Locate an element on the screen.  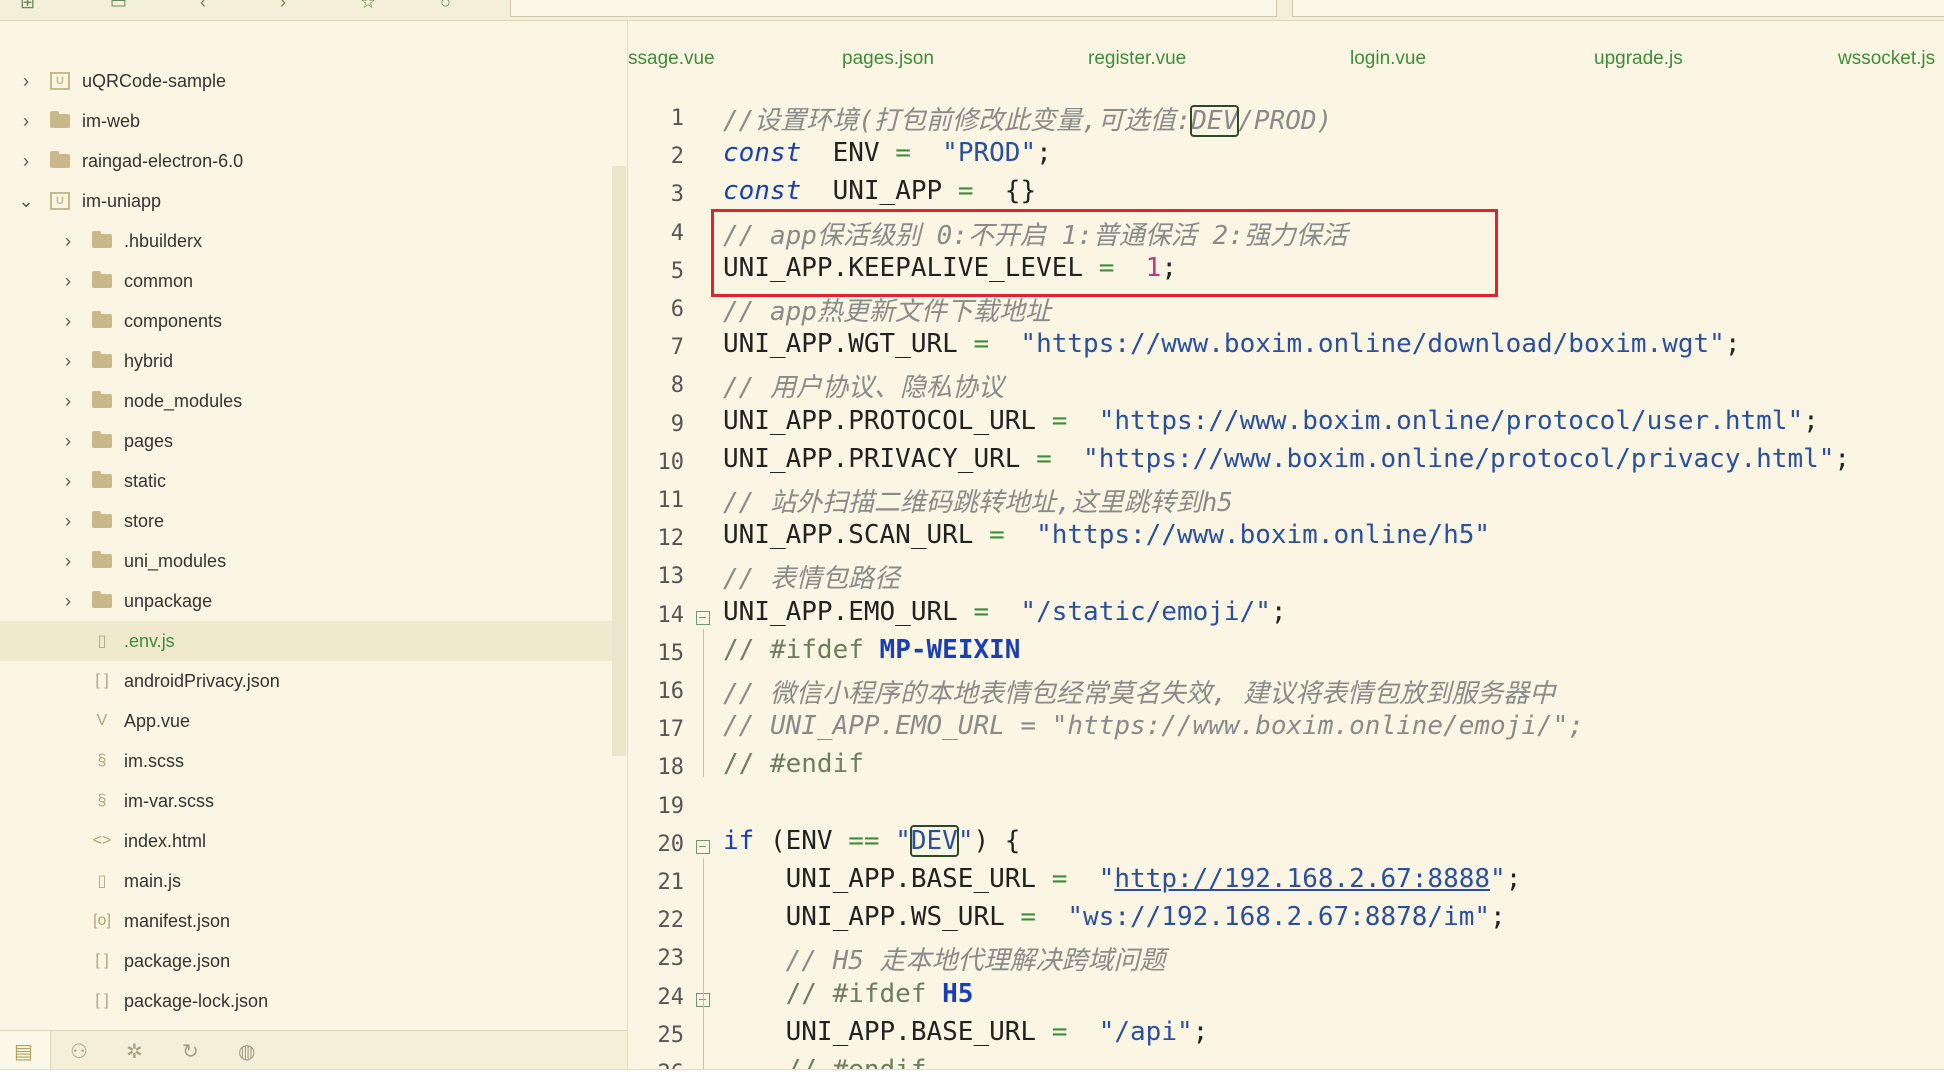
sidebar-item-uqrcode-sample: › UuQRCode-sample is located at coordinates (306, 81).